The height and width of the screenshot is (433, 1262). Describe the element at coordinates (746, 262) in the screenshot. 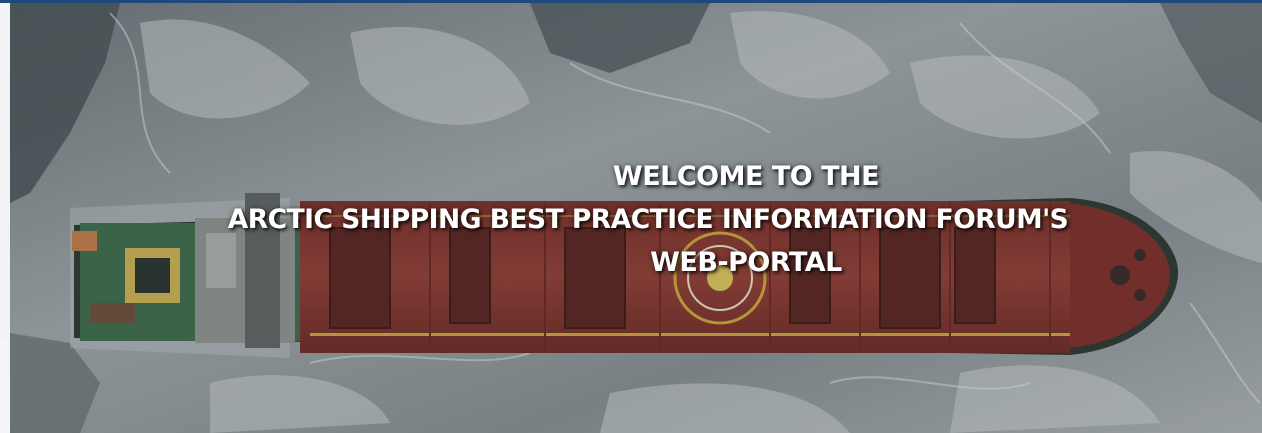

I see `hero-title-line-3: WEB-PORTAL` at that location.